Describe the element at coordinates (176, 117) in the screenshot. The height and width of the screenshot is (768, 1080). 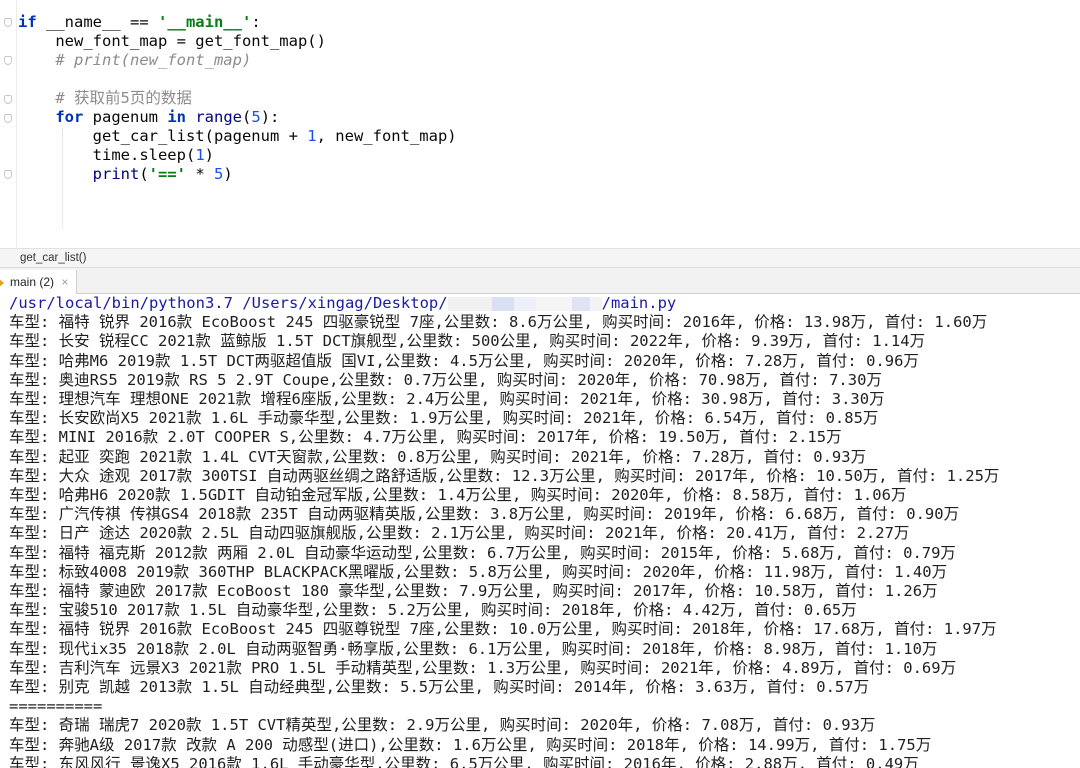
I see `code-token: in` at that location.